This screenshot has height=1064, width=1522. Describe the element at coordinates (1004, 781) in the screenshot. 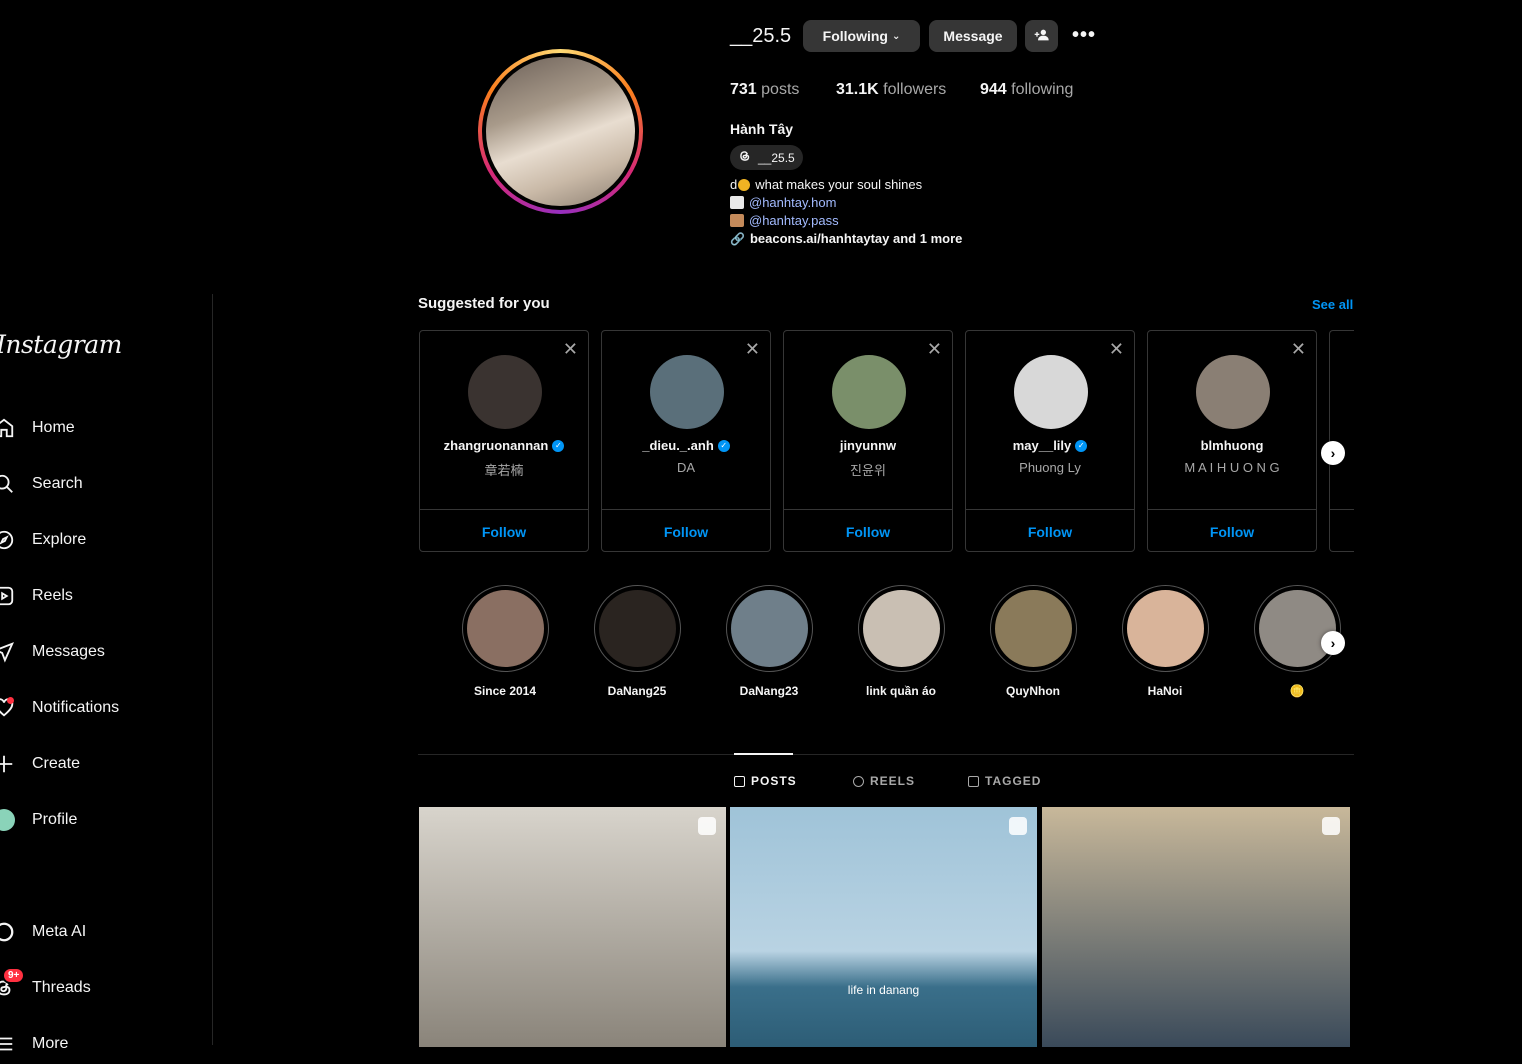

I see `tab-tagged: TAGGED` at that location.